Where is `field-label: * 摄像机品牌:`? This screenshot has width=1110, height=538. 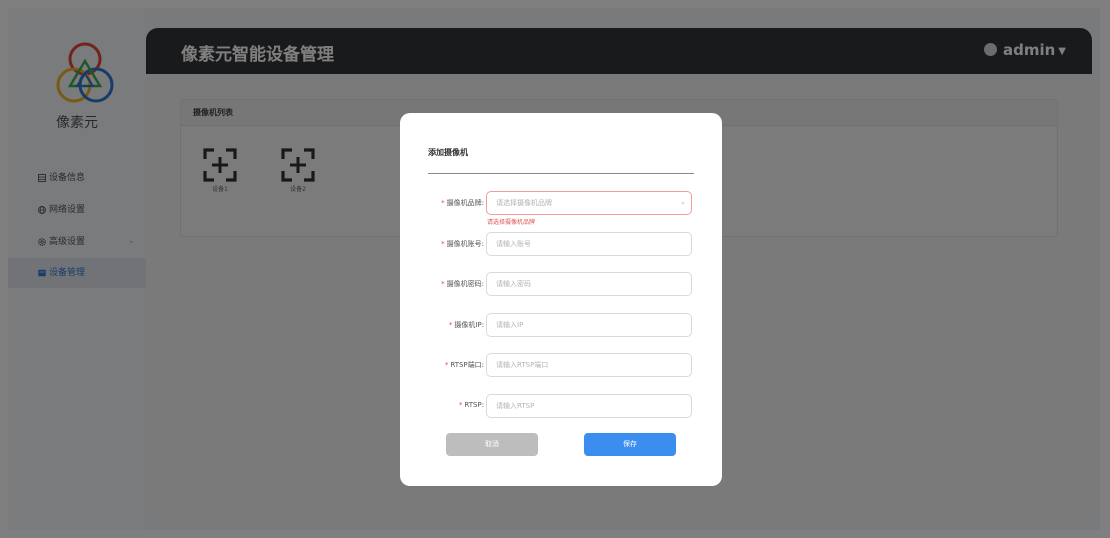 field-label: * 摄像机品牌: is located at coordinates (462, 203).